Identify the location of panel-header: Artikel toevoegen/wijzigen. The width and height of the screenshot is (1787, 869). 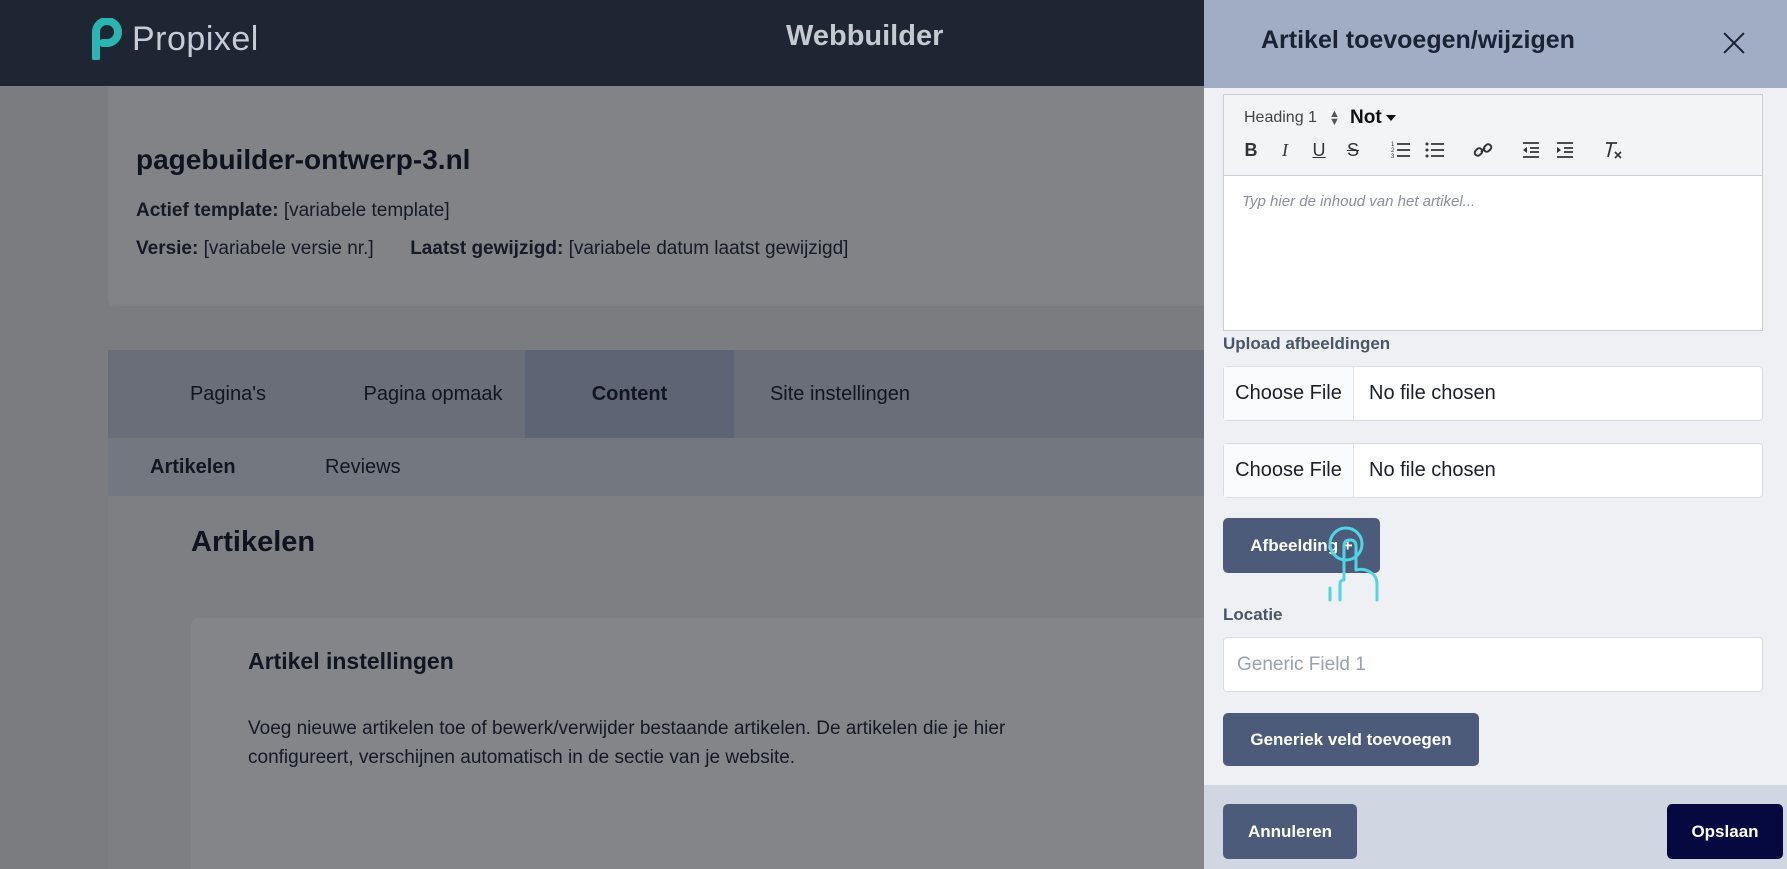
(1495, 44).